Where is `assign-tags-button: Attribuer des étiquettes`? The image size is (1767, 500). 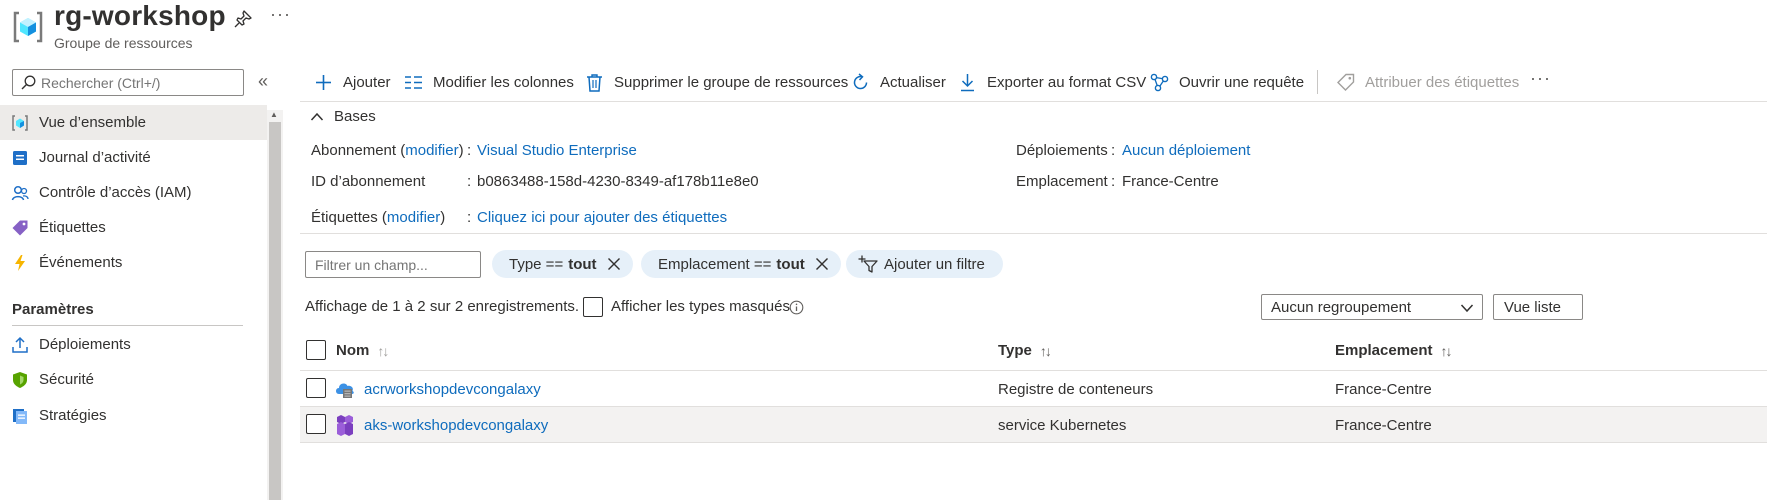
assign-tags-button: Attribuer des étiquettes is located at coordinates (1427, 82).